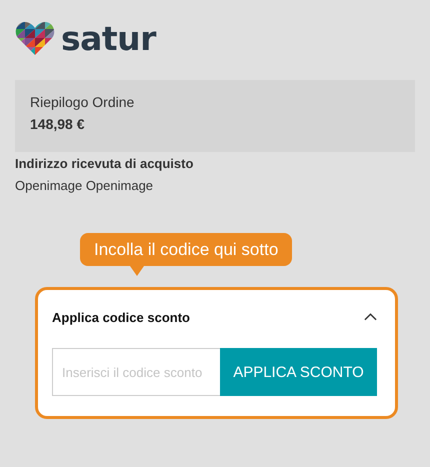 This screenshot has width=430, height=467. I want to click on order-total: 148,98 €, so click(58, 124).